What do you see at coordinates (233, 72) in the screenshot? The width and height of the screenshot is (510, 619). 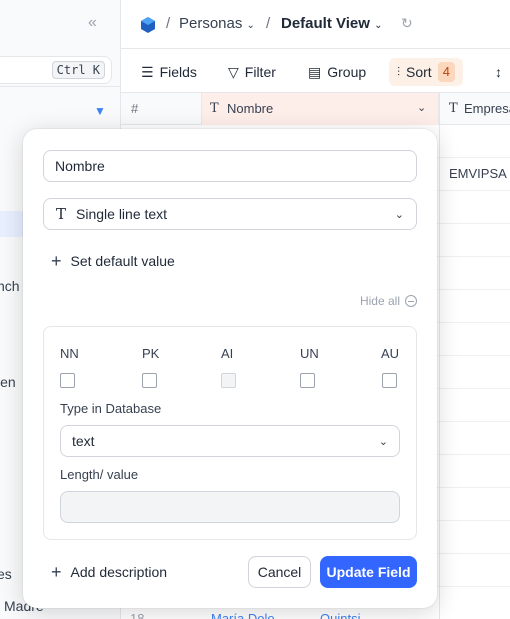 I see `filter-icon: ▽` at bounding box center [233, 72].